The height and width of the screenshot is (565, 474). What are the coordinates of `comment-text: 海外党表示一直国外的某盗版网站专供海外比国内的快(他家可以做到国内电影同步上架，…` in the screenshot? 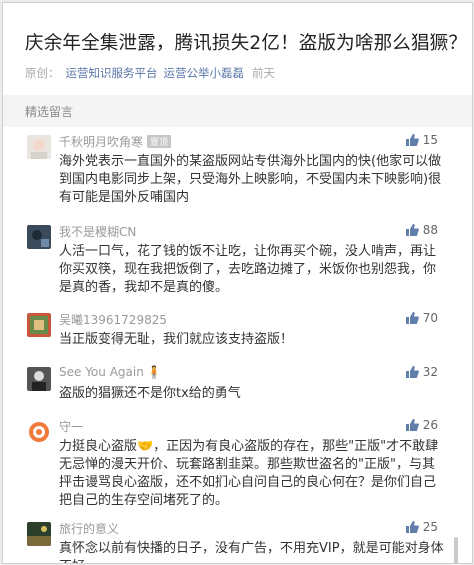 It's located at (250, 179).